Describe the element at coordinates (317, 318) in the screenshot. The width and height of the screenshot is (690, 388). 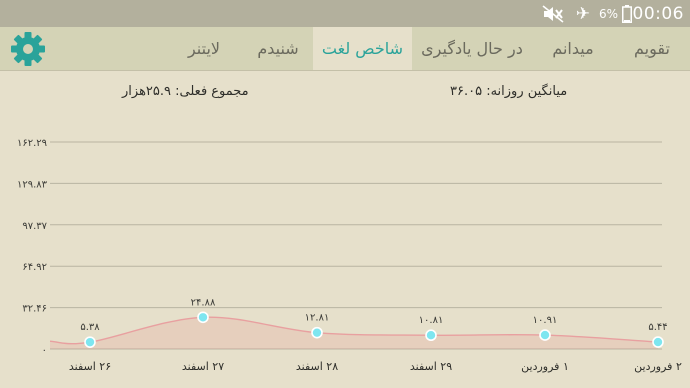
I see `data-label: ۱۲.۸۱` at that location.